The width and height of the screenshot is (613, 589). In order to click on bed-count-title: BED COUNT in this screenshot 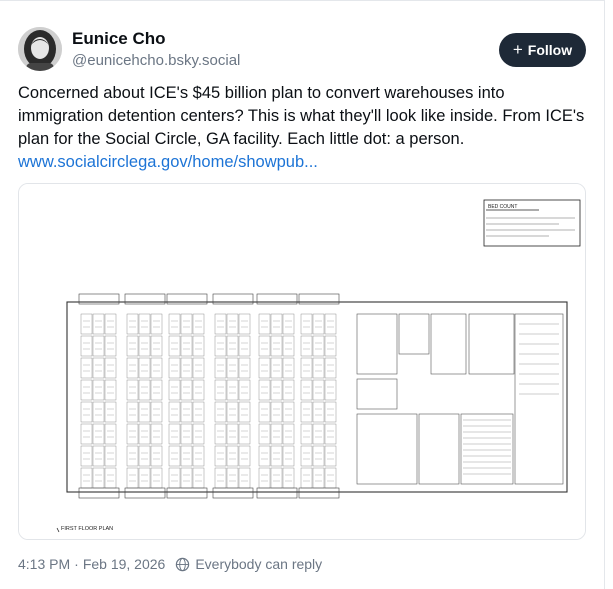, I will do `click(502, 207)`.